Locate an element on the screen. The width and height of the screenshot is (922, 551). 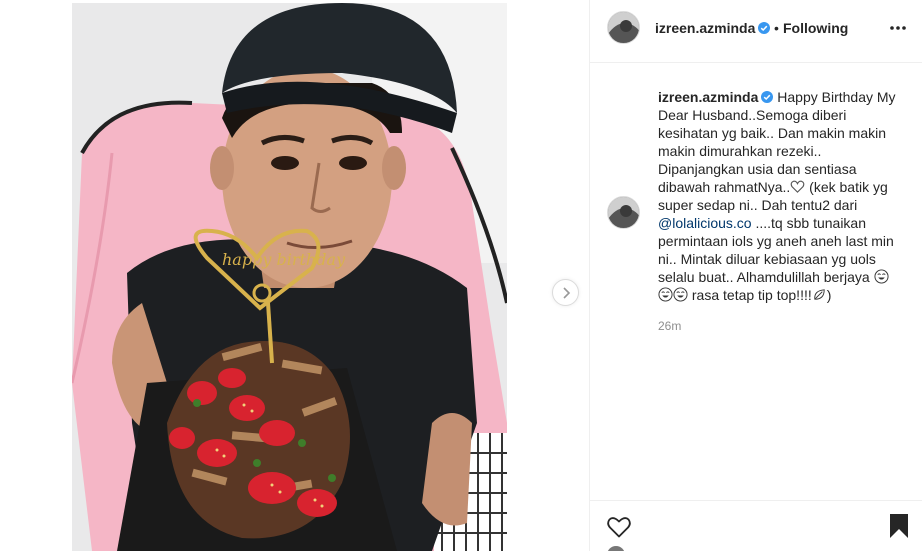
post-timestamp: 26m is located at coordinates (669, 326).